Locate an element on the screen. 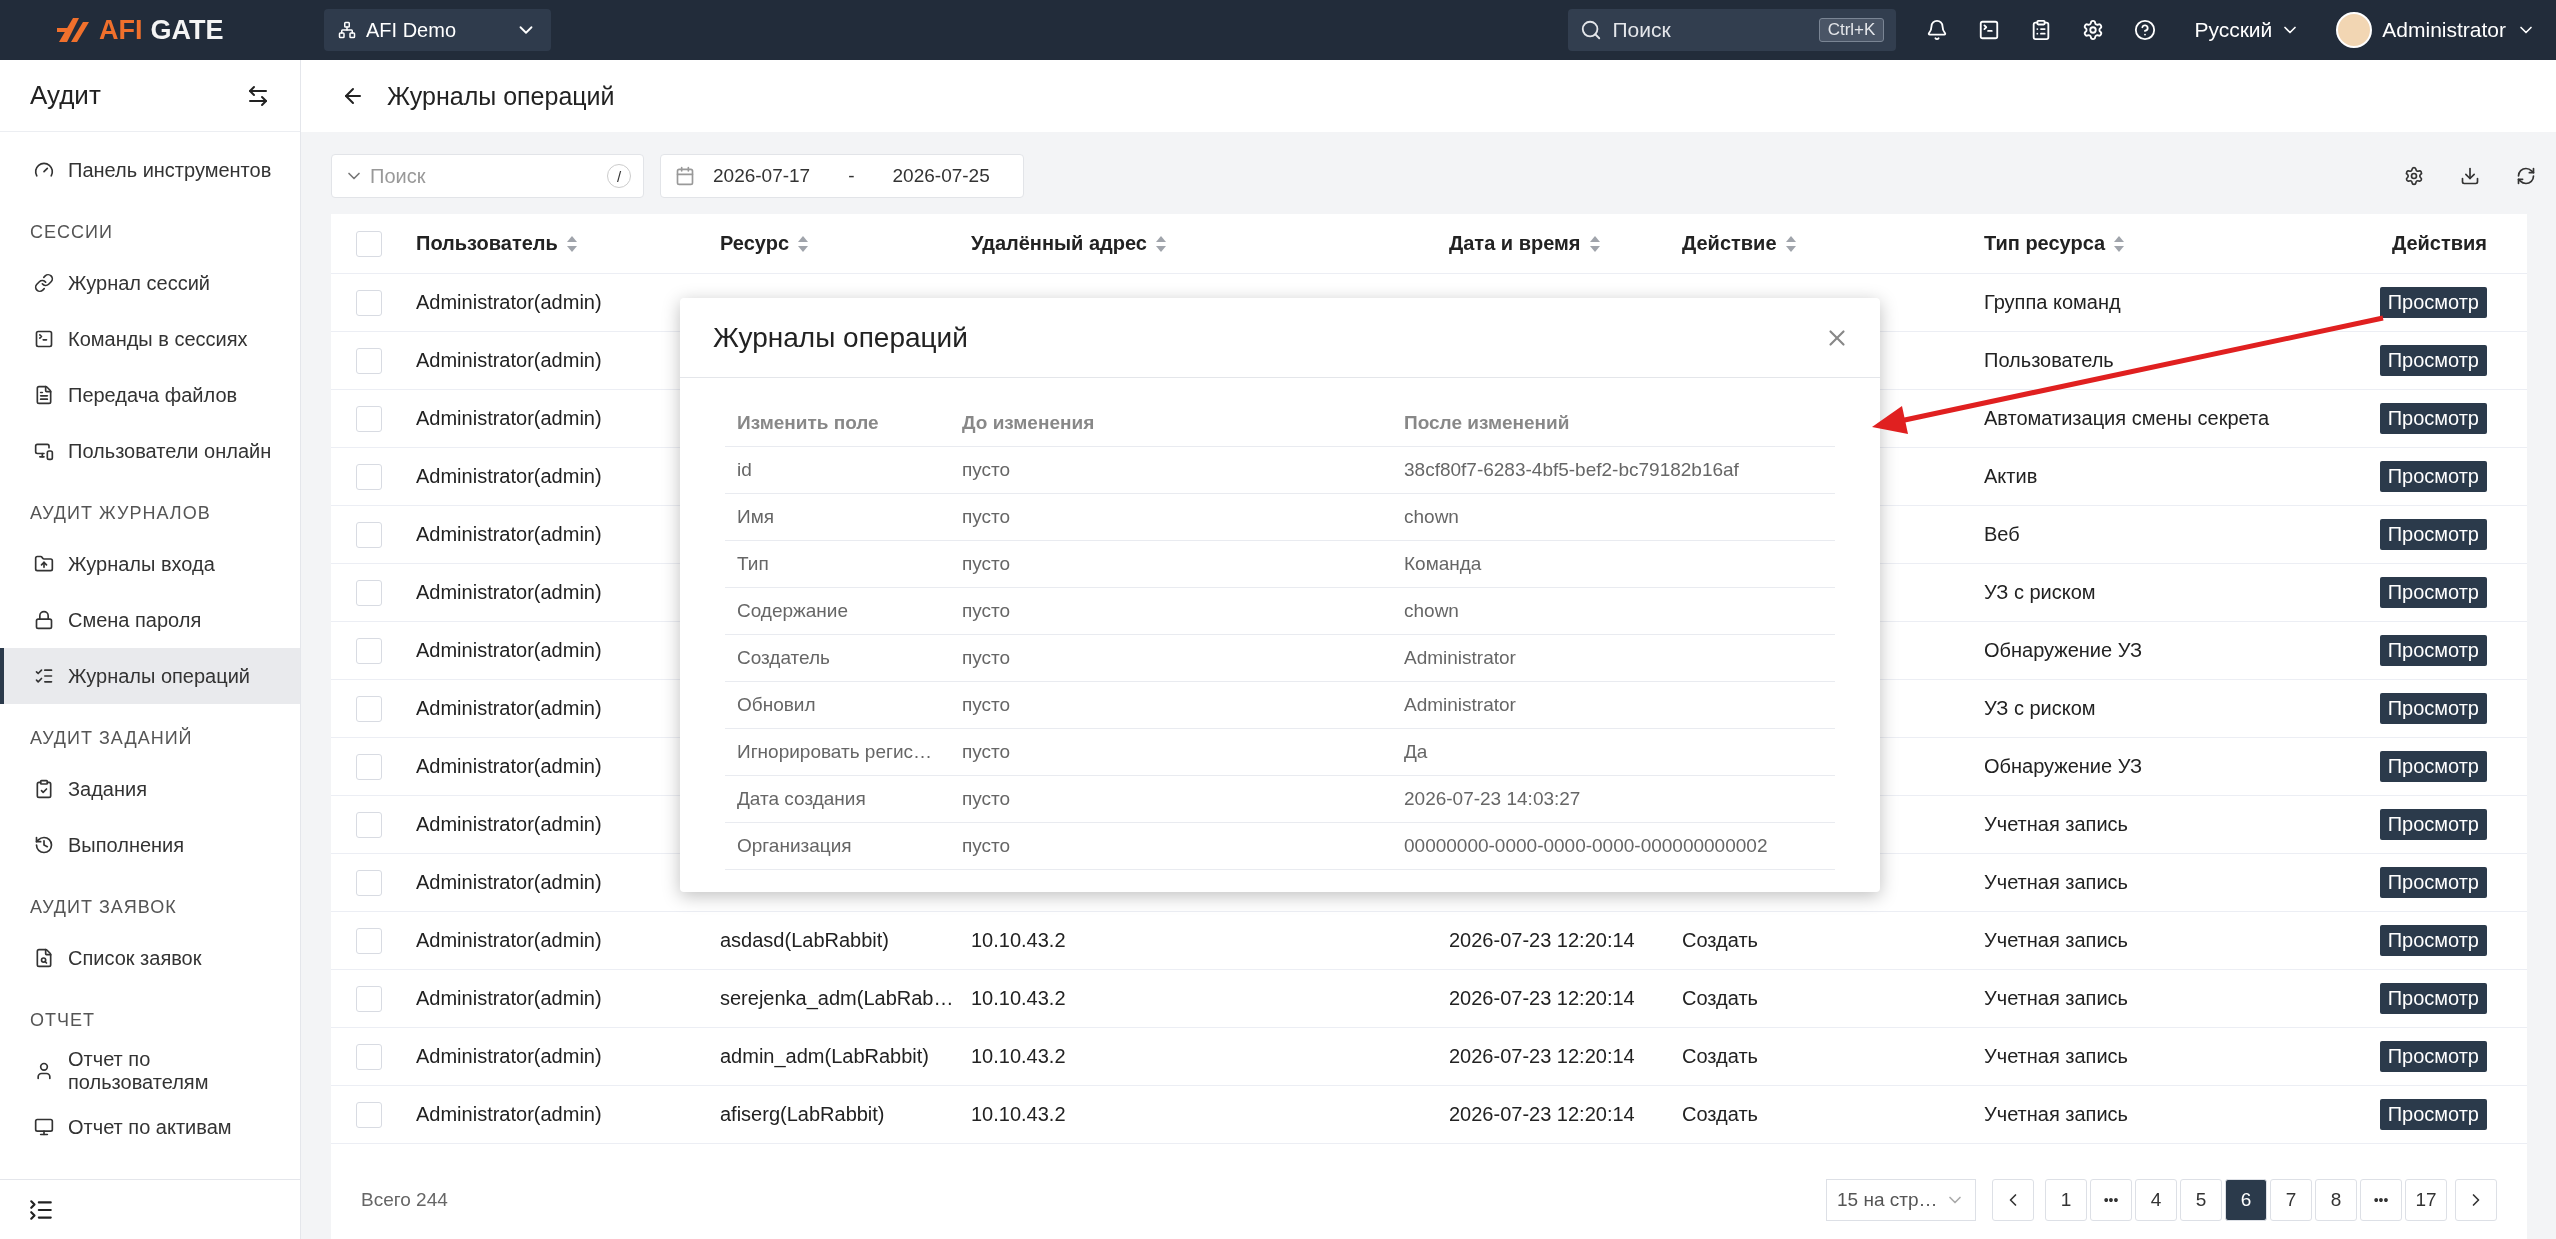 The height and width of the screenshot is (1239, 2556). table-cell-text: Создать is located at coordinates (1720, 1056).